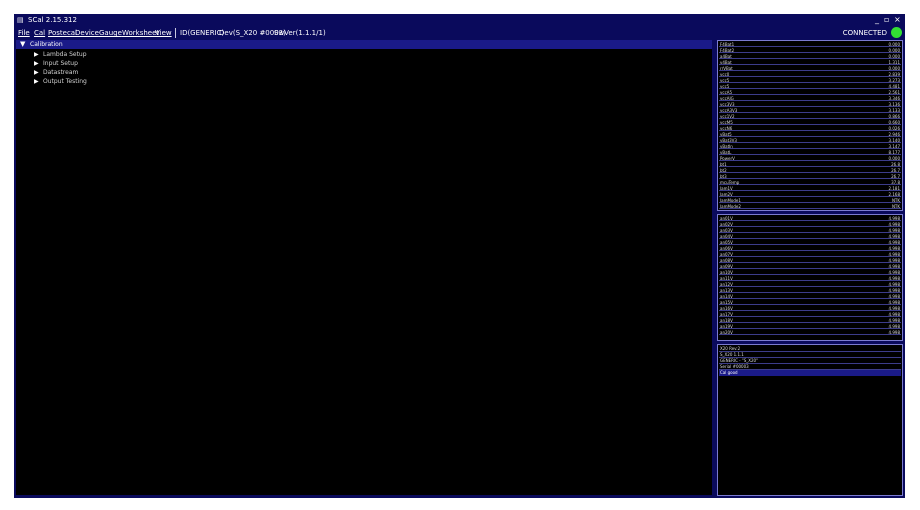  Describe the element at coordinates (726, 302) in the screenshot. I see `analog-row-label: an15V` at that location.